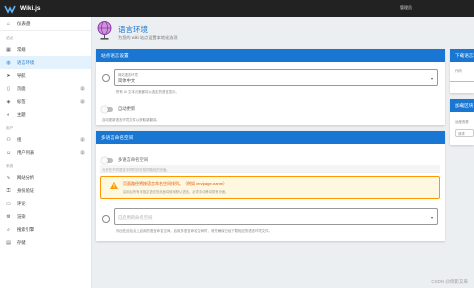  Describe the element at coordinates (114, 185) in the screenshot. I see `warning-icon` at that location.